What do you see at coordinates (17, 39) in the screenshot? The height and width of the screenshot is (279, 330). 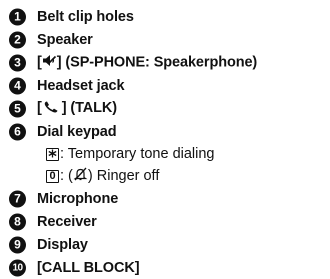 I see `item-number-badge: 2` at bounding box center [17, 39].